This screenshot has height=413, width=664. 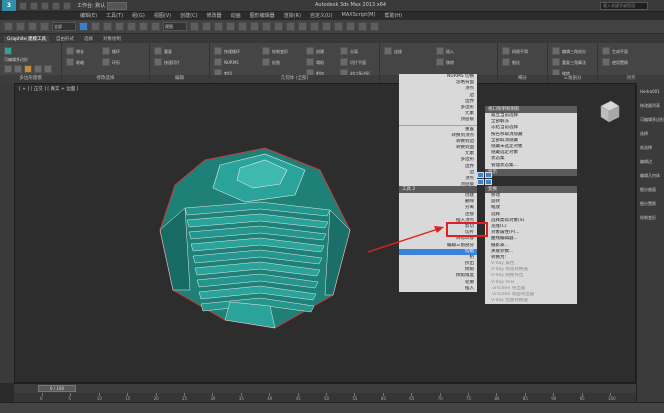 What do you see at coordinates (338, 26) in the screenshot?
I see `material-editor-icon` at bounding box center [338, 26].